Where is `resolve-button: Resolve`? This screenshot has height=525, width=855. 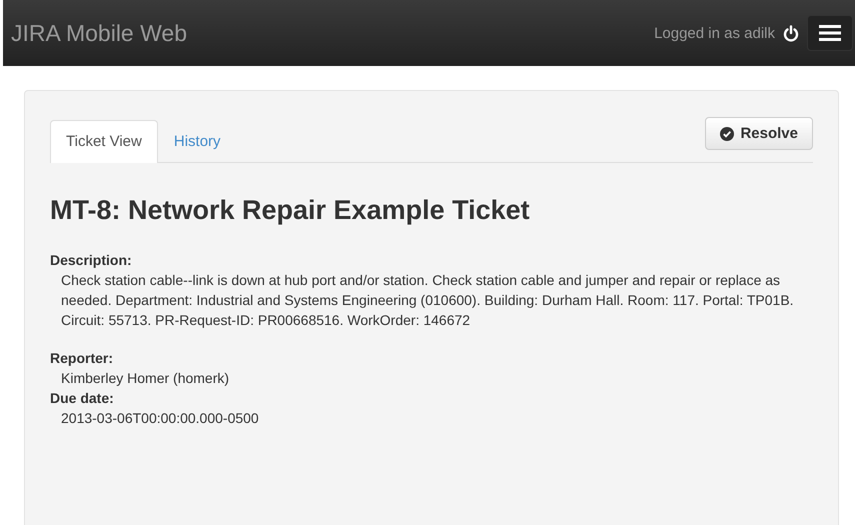 resolve-button: Resolve is located at coordinates (759, 133).